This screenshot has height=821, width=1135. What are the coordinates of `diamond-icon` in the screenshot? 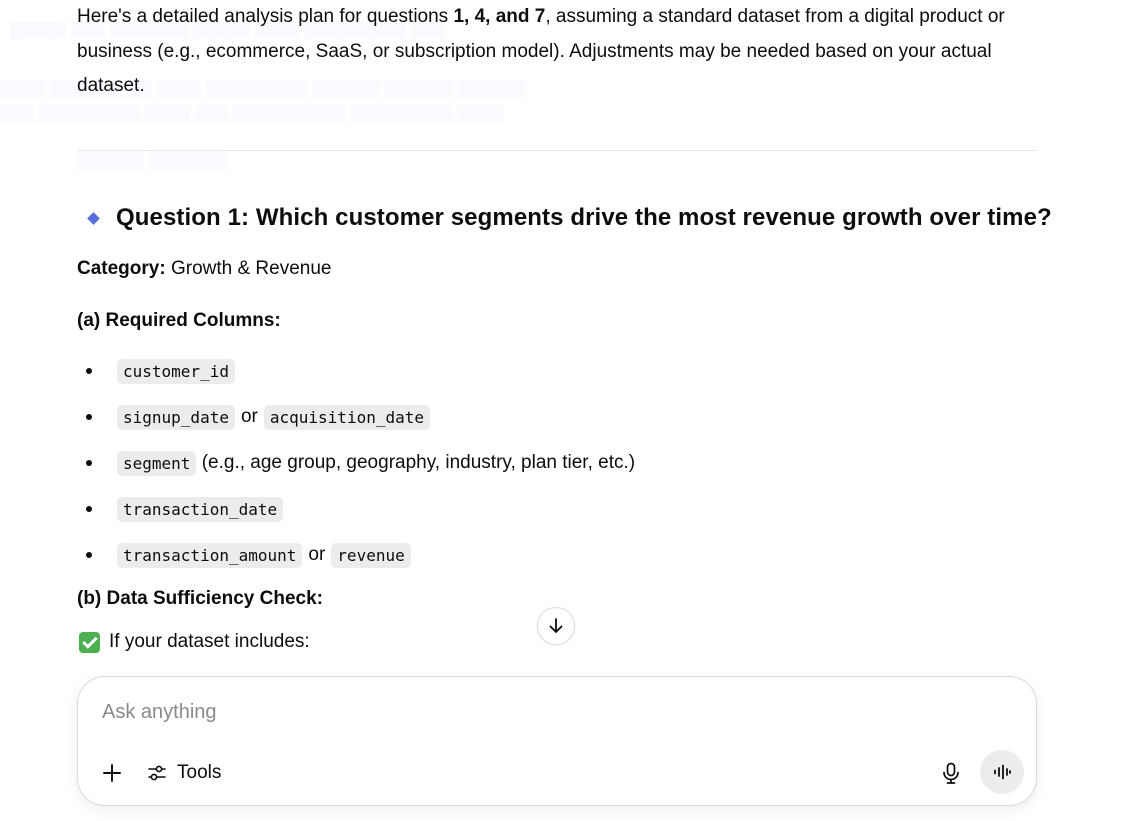 It's located at (93, 218).